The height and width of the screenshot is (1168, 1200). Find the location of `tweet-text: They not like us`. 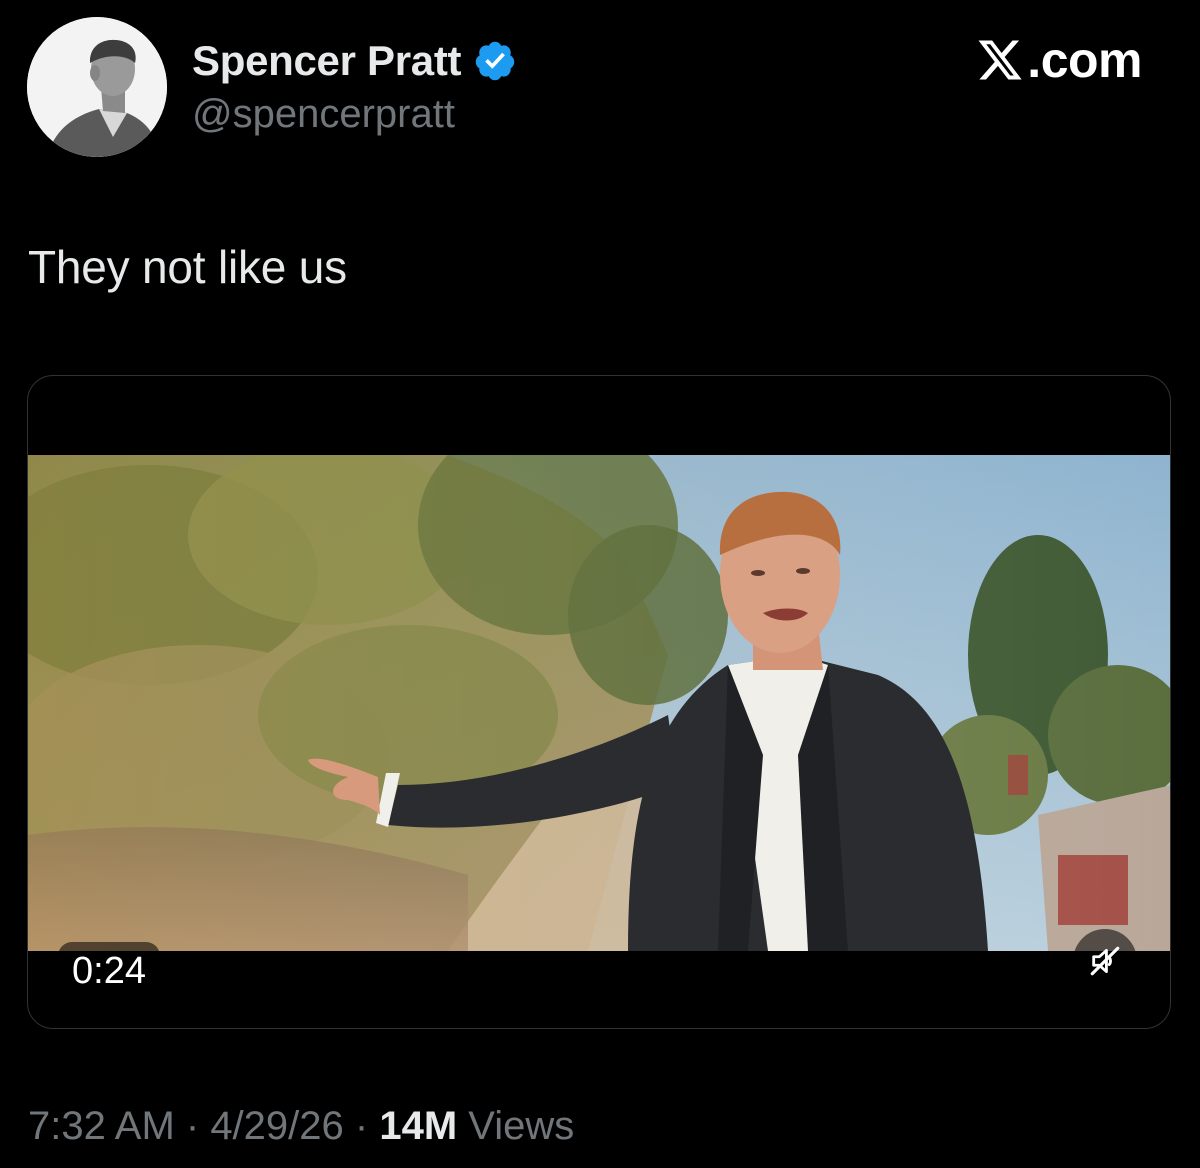

tweet-text: They not like us is located at coordinates (187, 267).